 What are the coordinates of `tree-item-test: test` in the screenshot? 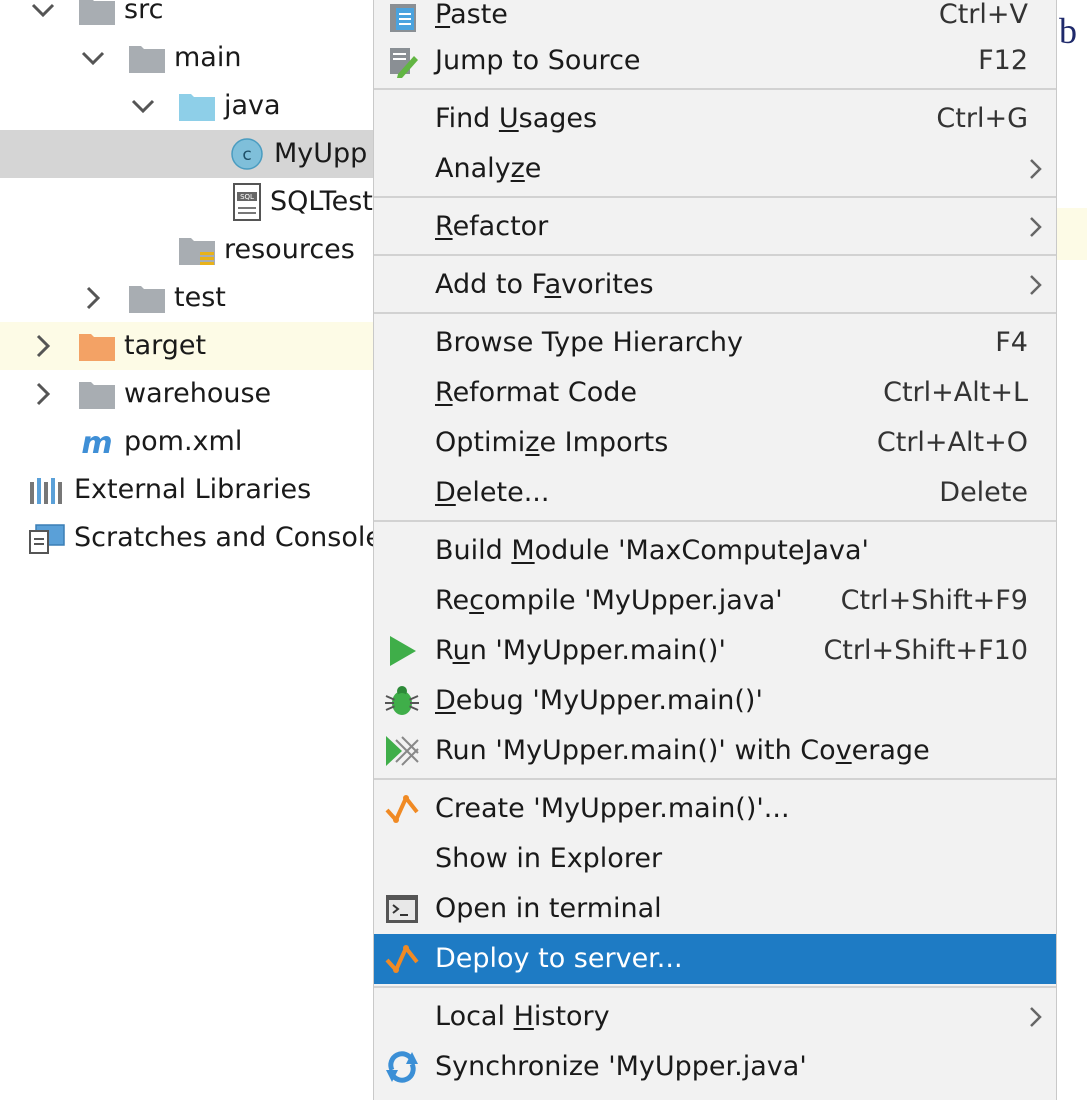 It's located at (187, 298).